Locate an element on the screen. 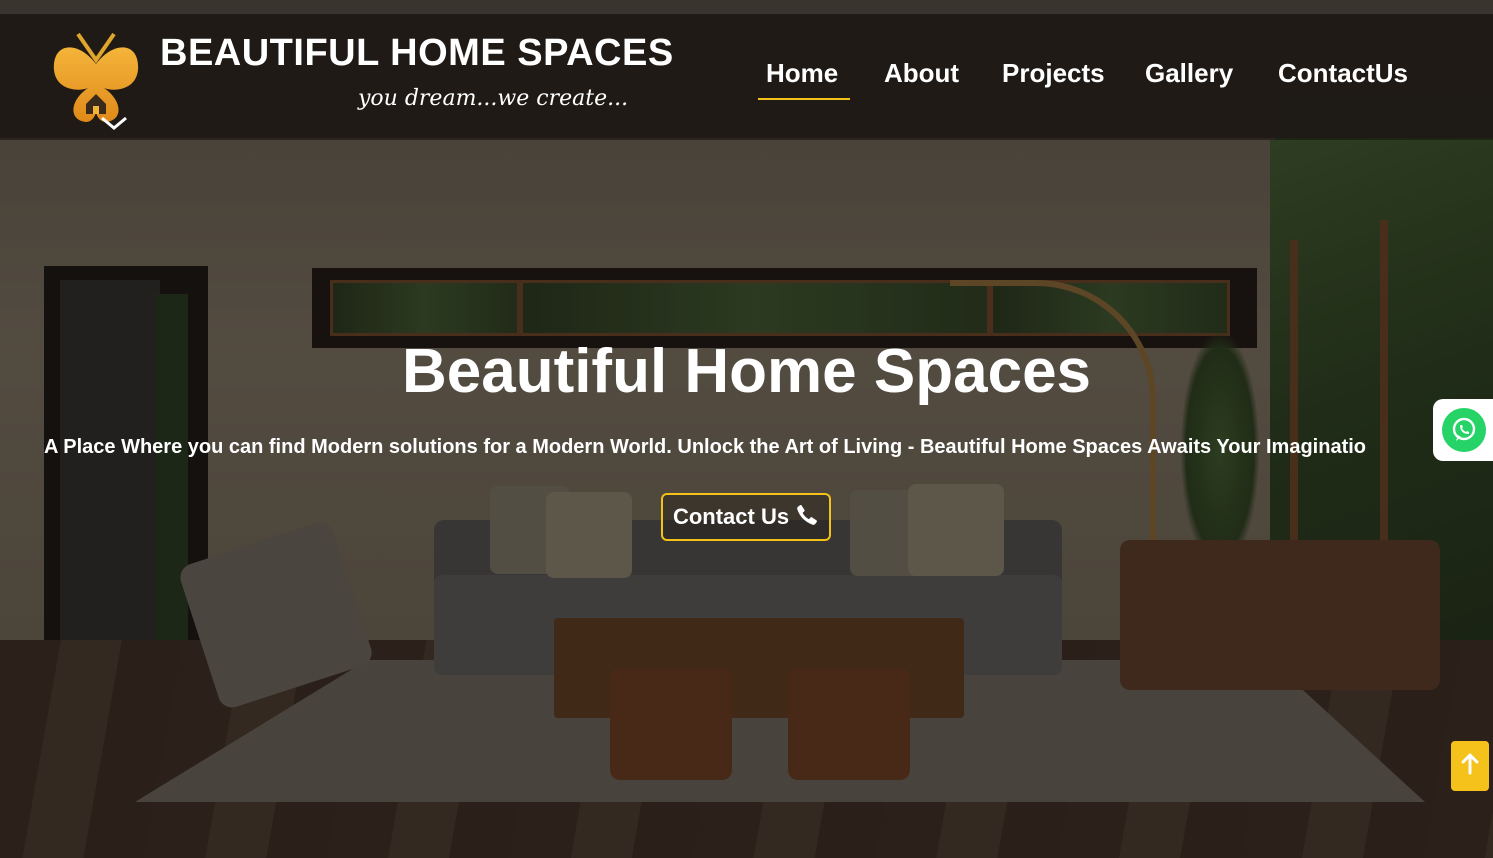  hero-title: Beautiful Home Spaces is located at coordinates (746, 371).